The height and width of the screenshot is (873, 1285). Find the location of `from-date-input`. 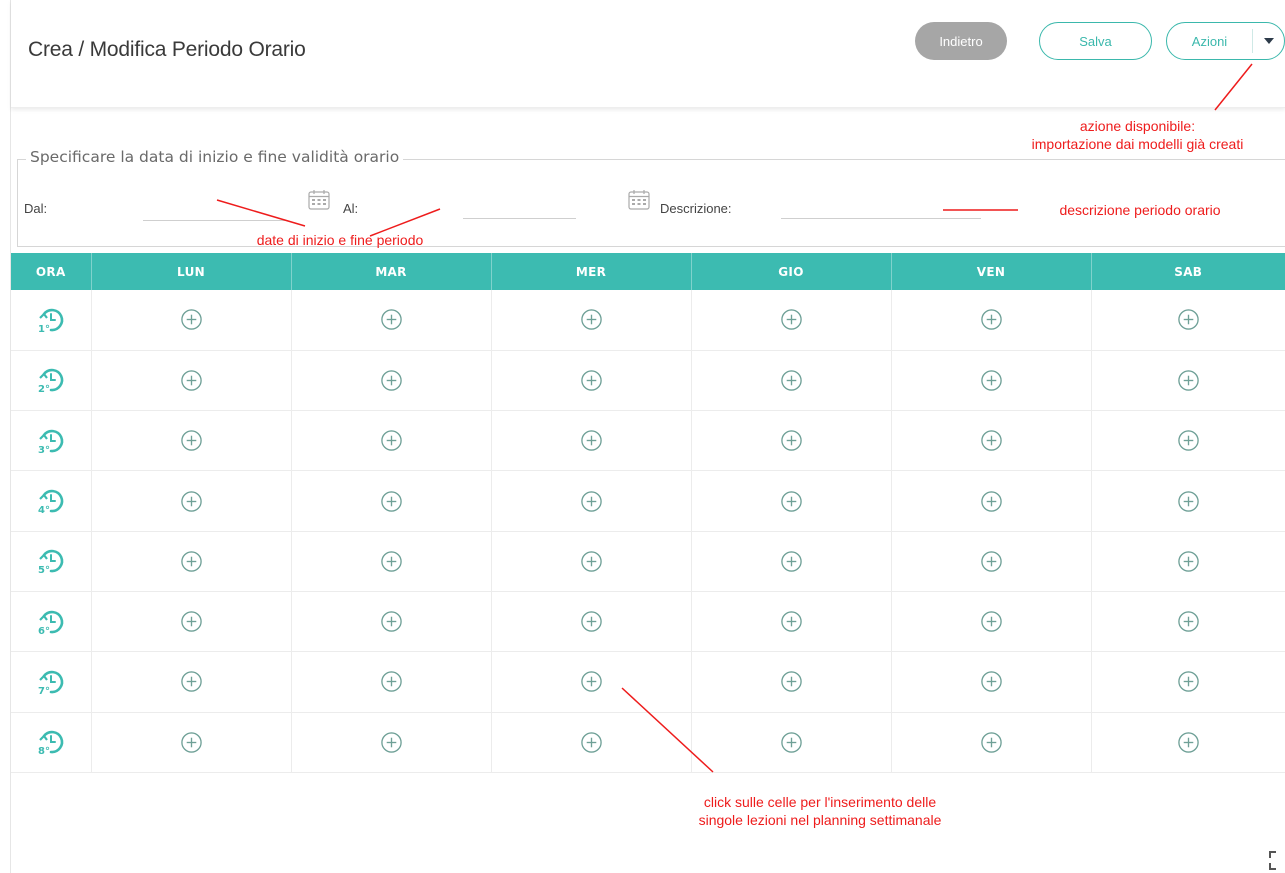

from-date-input is located at coordinates (215, 220).